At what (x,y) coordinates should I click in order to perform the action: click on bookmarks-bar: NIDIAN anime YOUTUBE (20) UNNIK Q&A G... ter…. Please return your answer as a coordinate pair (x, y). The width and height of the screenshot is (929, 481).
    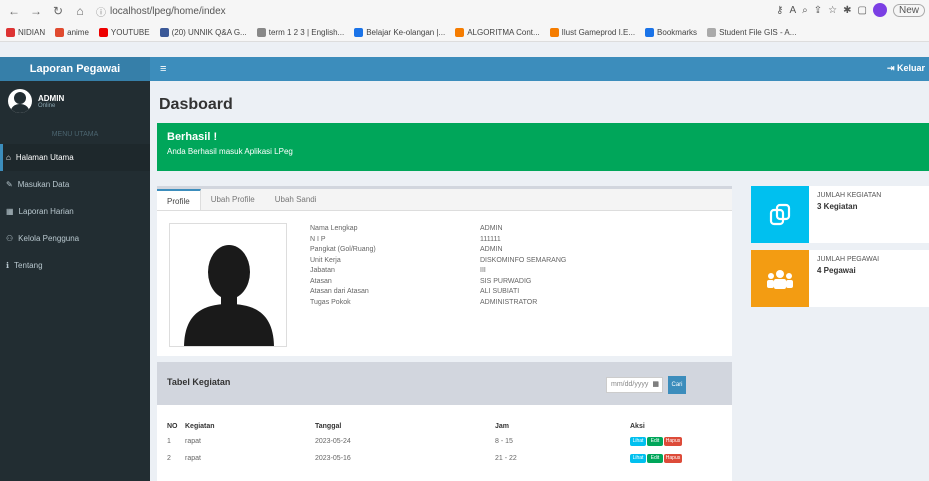
    Looking at the image, I should click on (464, 32).